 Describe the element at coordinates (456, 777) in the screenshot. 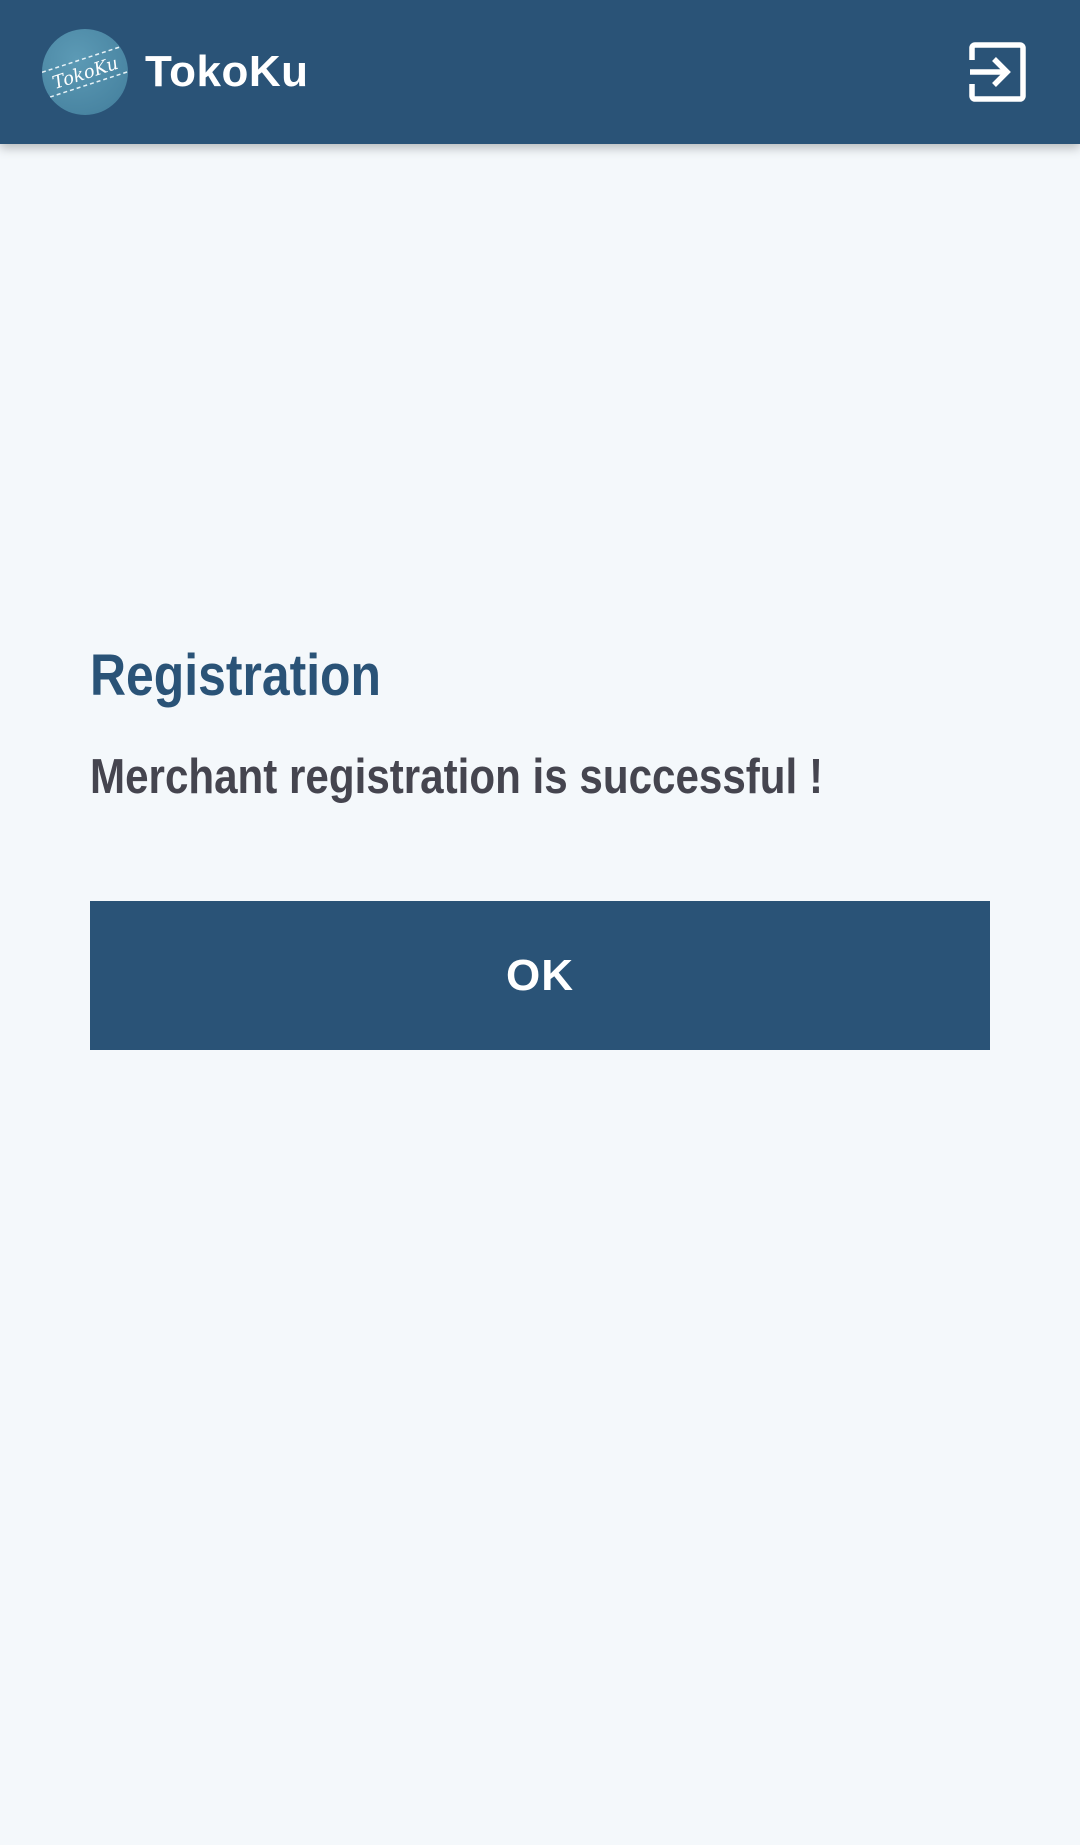

I see `success-message: Merchant registration is successful !` at that location.